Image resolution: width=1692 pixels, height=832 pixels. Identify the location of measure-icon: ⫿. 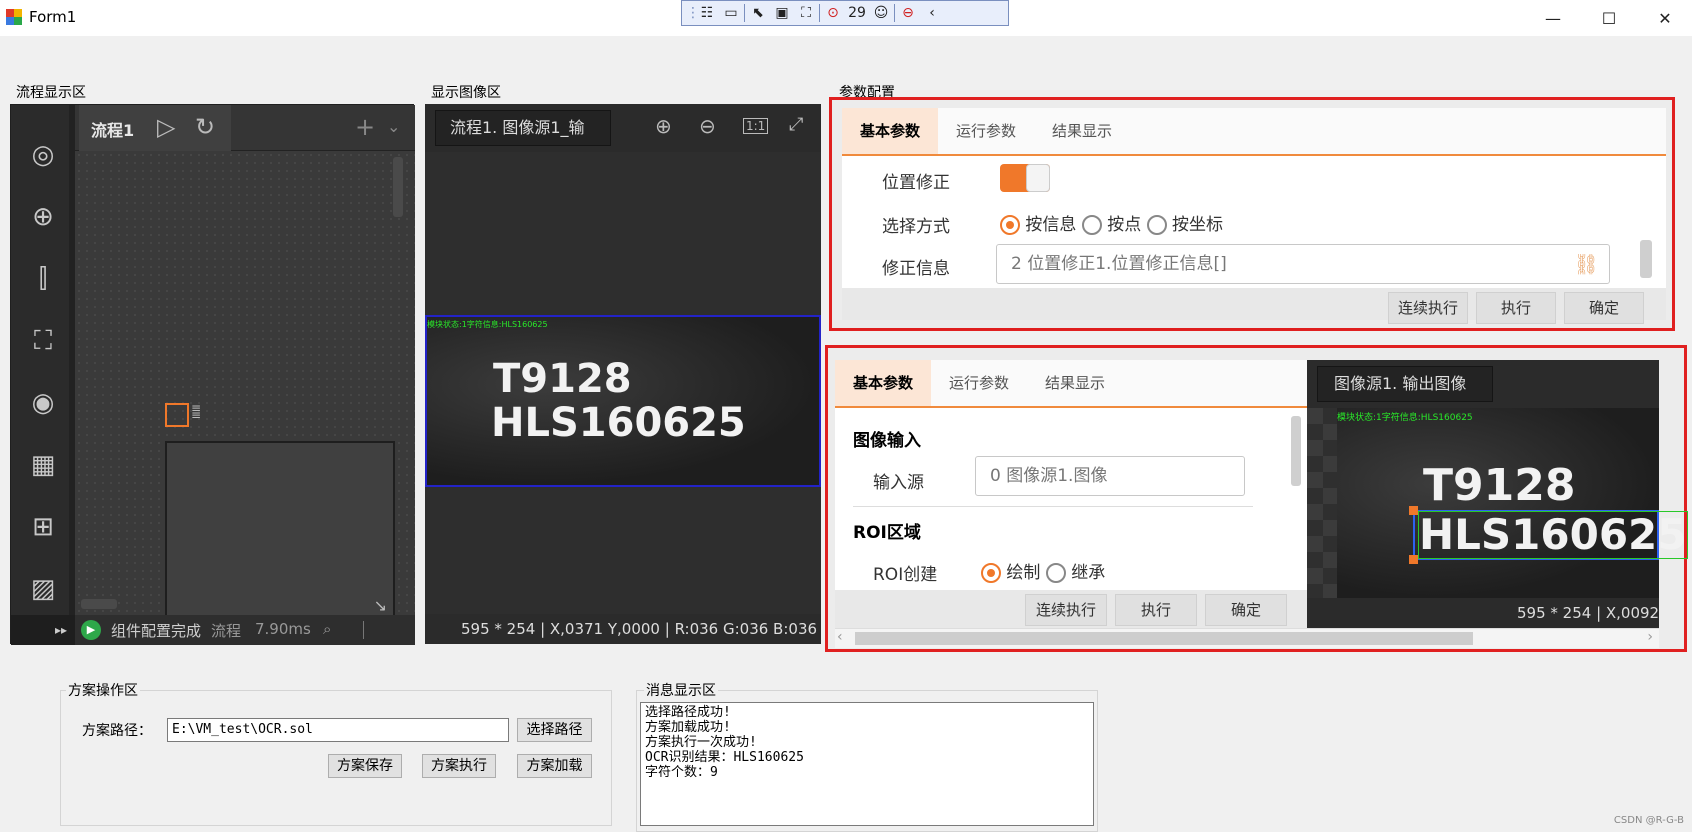
(43, 279).